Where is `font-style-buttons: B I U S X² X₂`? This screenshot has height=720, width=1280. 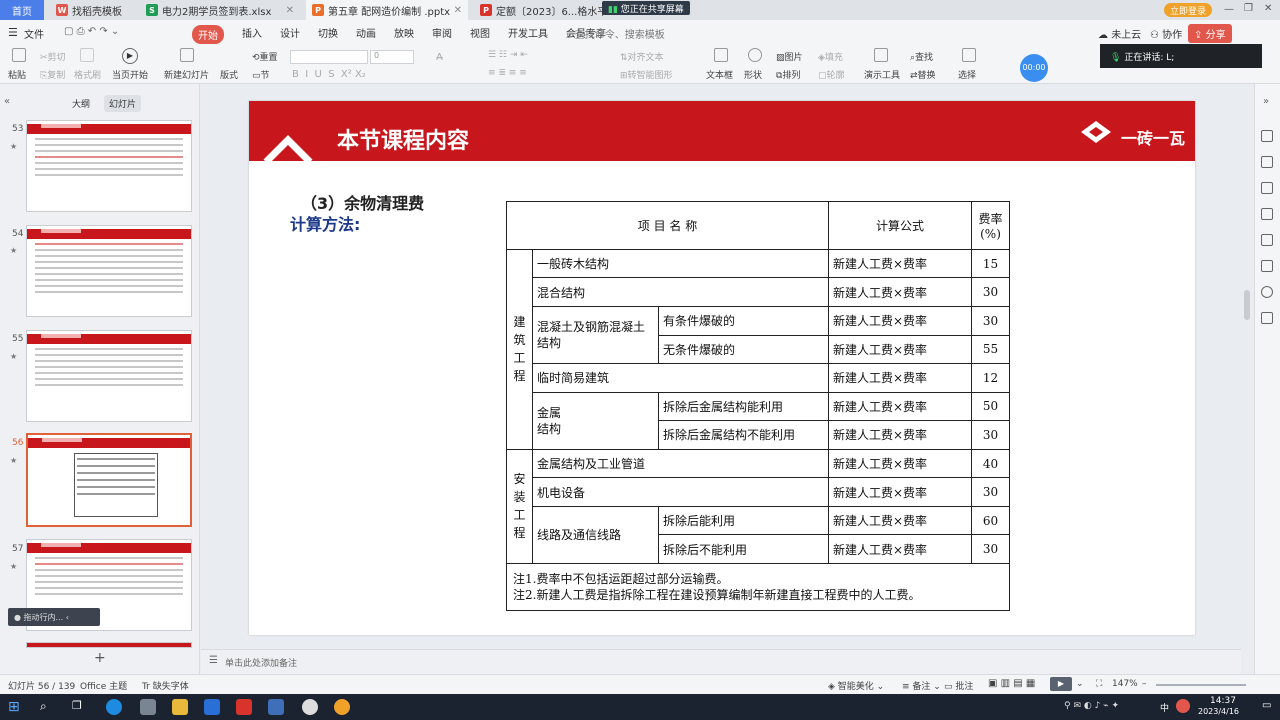
font-style-buttons: B I U S X² X₂ is located at coordinates (329, 74).